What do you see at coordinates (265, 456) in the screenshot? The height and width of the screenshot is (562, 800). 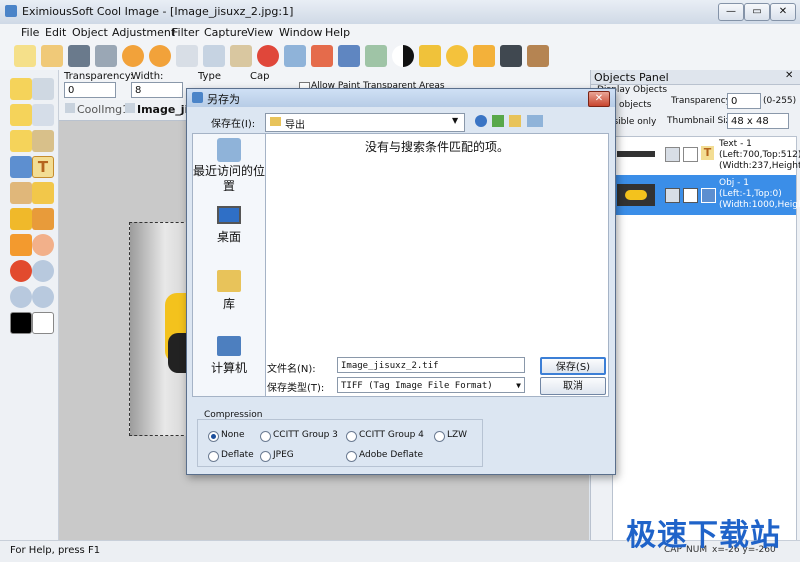 I see `radio-jpeg` at bounding box center [265, 456].